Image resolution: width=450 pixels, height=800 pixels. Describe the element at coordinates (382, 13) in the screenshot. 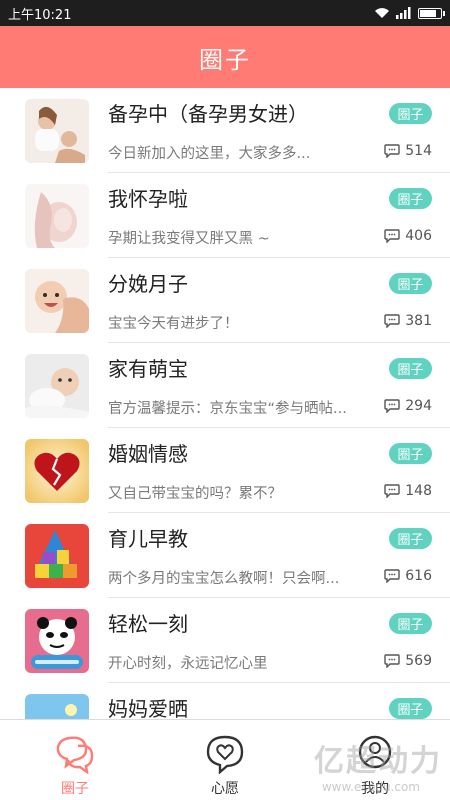

I see `wifi-icon` at that location.